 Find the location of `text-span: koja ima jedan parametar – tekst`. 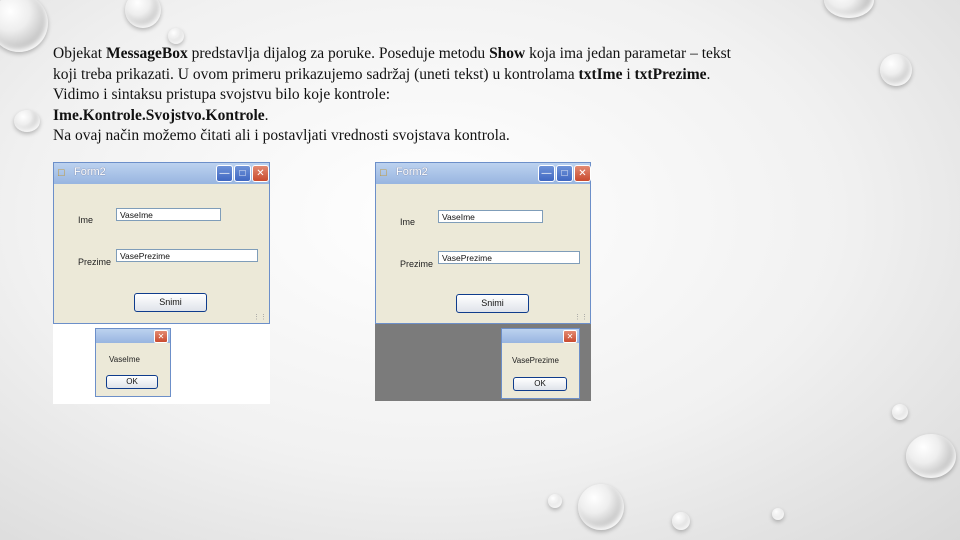

text-span: koja ima jedan parametar – tekst is located at coordinates (628, 53).